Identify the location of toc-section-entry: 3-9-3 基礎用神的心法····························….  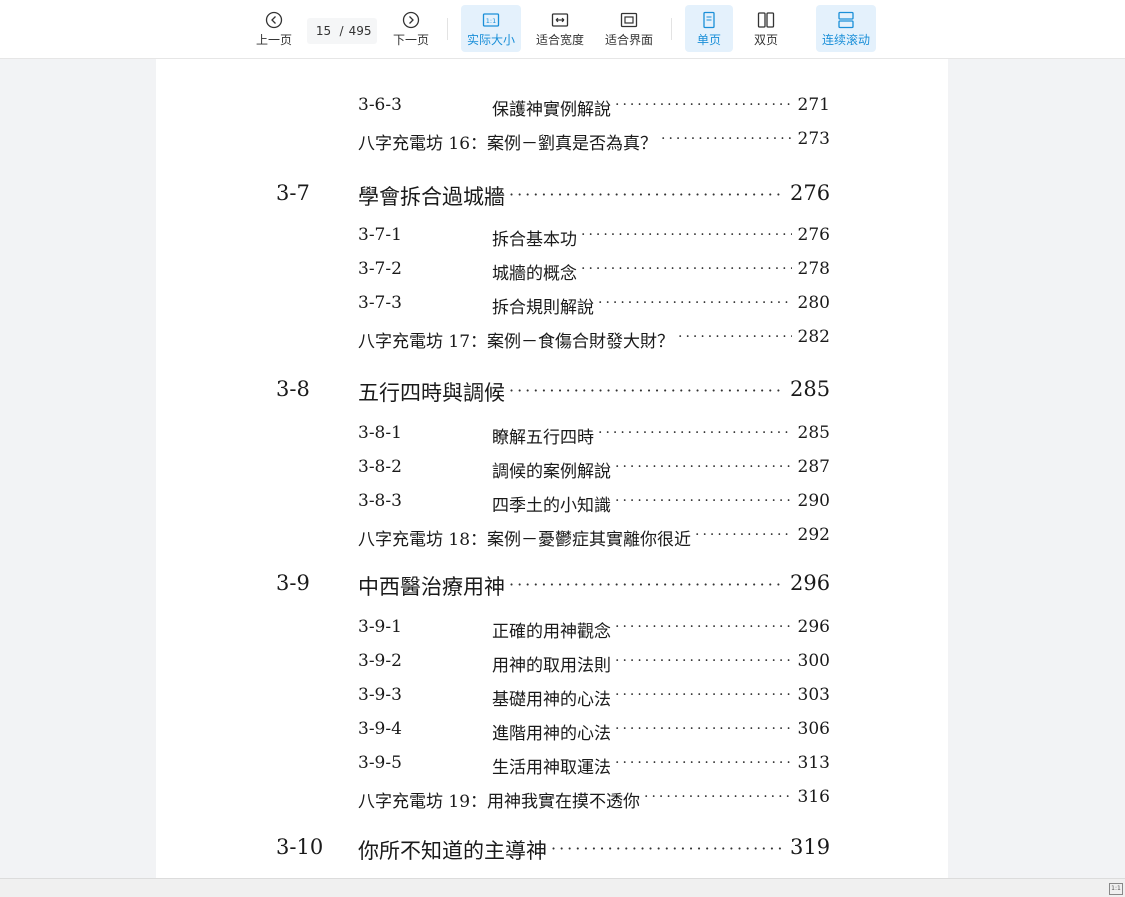
(552, 699).